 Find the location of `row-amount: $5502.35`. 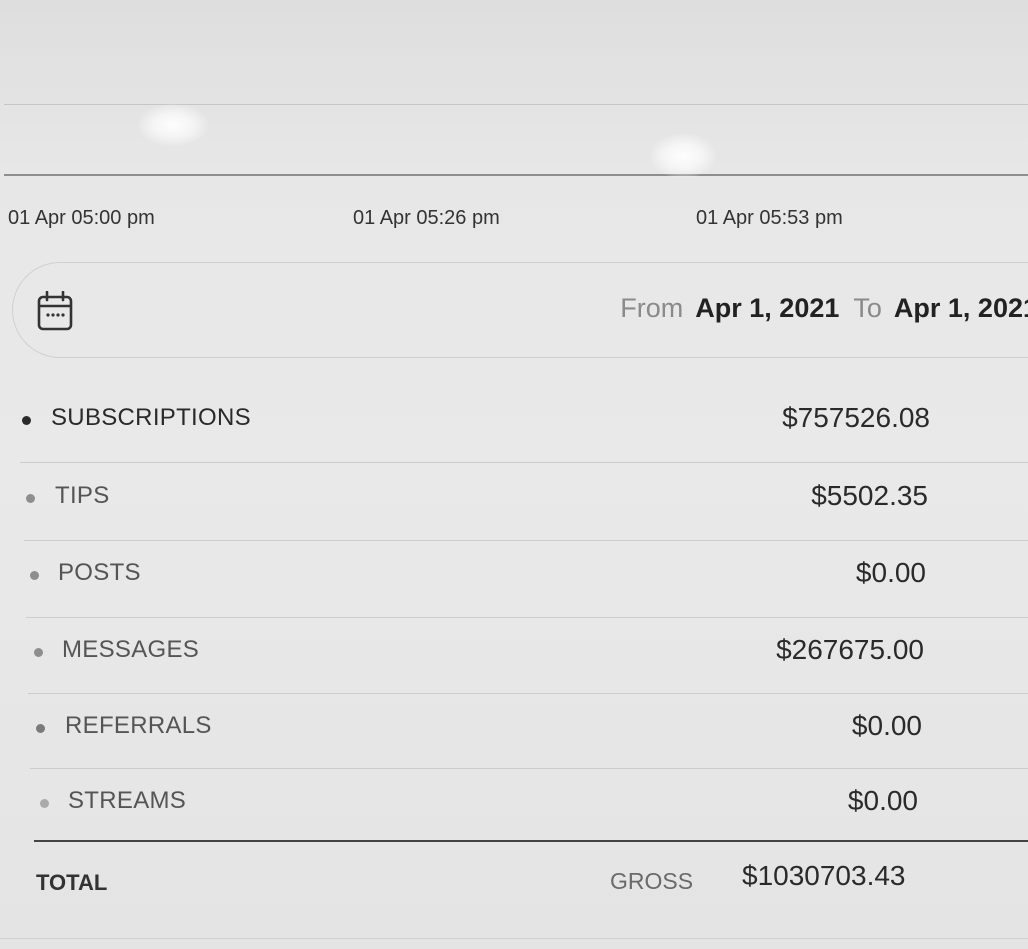

row-amount: $5502.35 is located at coordinates (869, 495).